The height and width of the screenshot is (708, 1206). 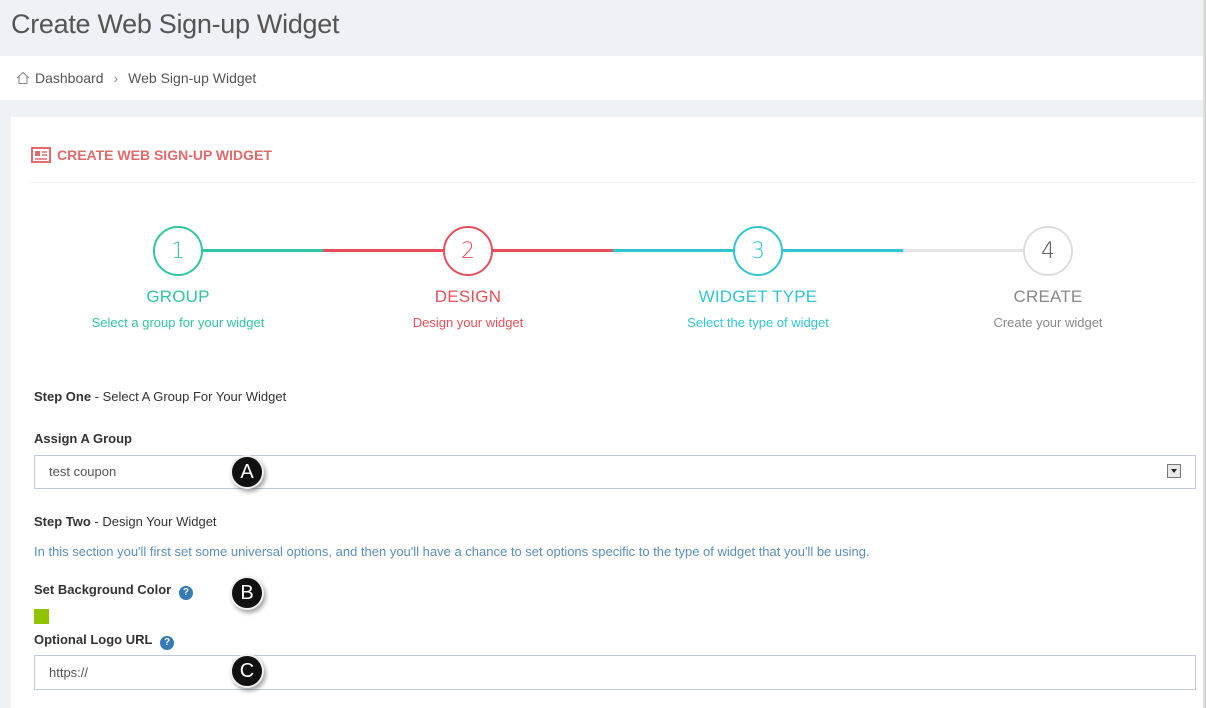 I want to click on logo-url-label-text: Optional Logo URL, so click(x=93, y=639).